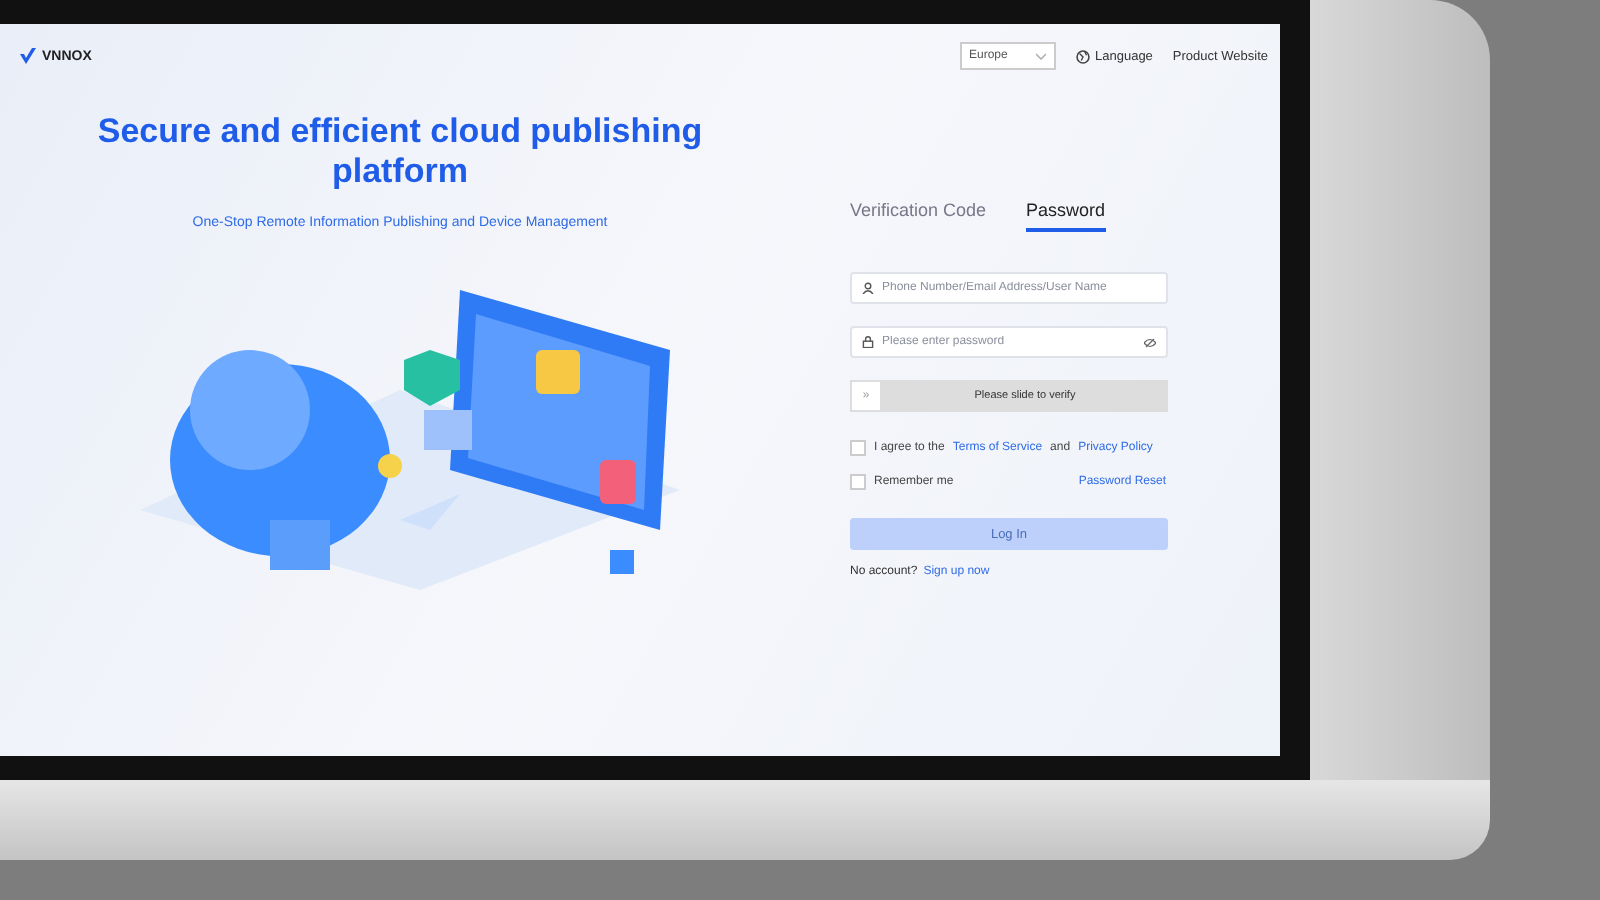  Describe the element at coordinates (1150, 342) in the screenshot. I see `eye-icon` at that location.